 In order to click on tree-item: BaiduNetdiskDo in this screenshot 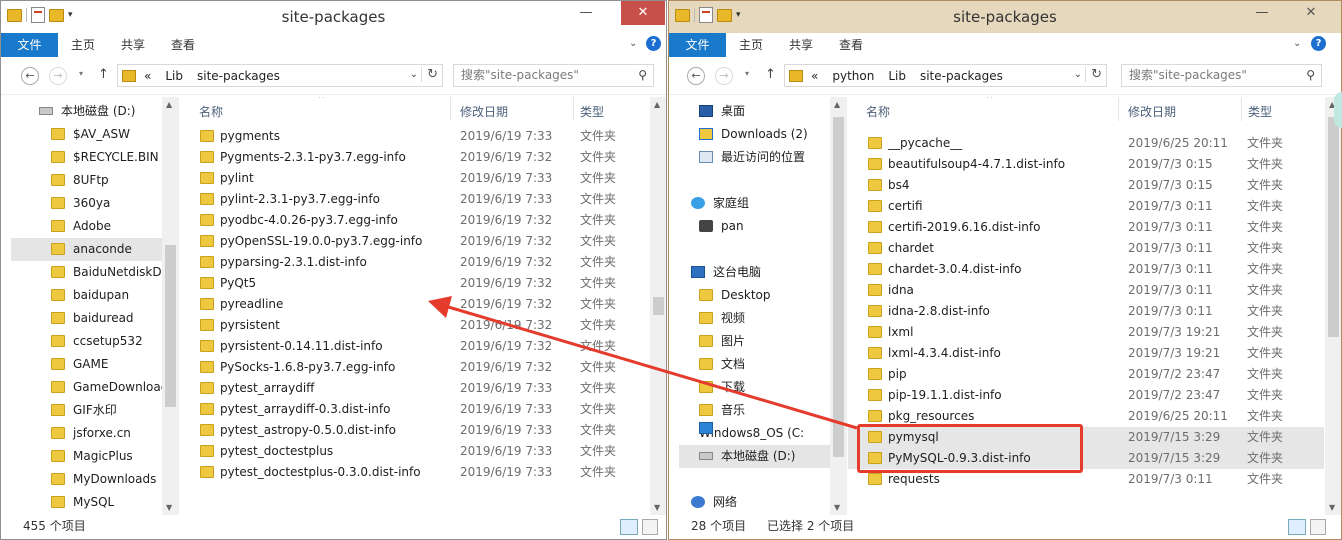, I will do `click(90, 272)`.